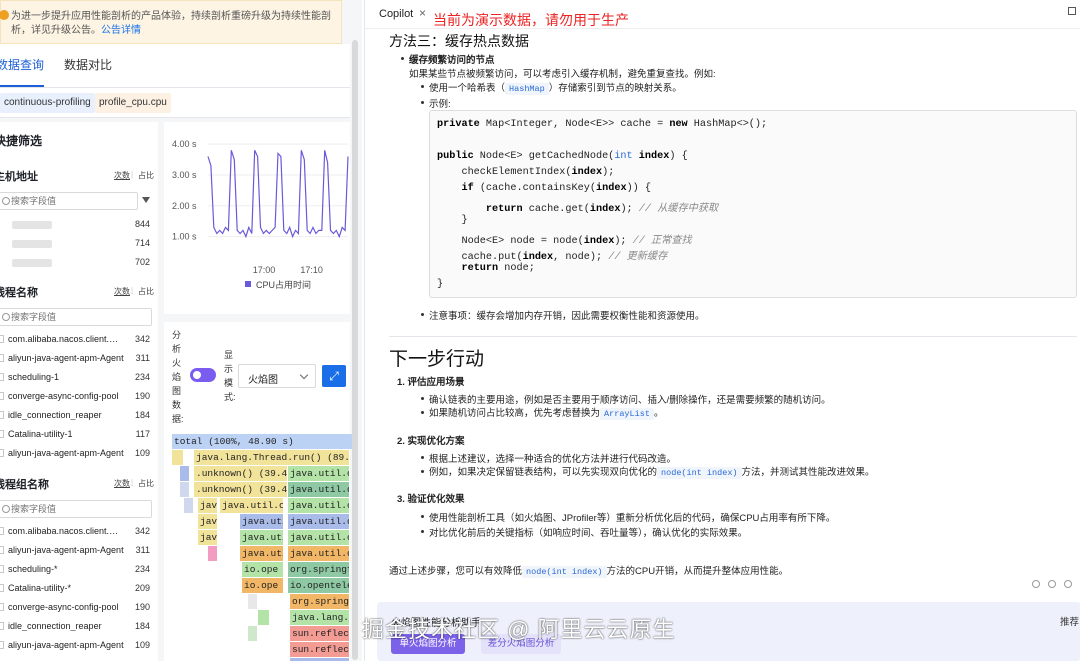 Image resolution: width=1080 pixels, height=661 pixels. What do you see at coordinates (76, 244) in the screenshot?
I see `host-row: 714` at bounding box center [76, 244].